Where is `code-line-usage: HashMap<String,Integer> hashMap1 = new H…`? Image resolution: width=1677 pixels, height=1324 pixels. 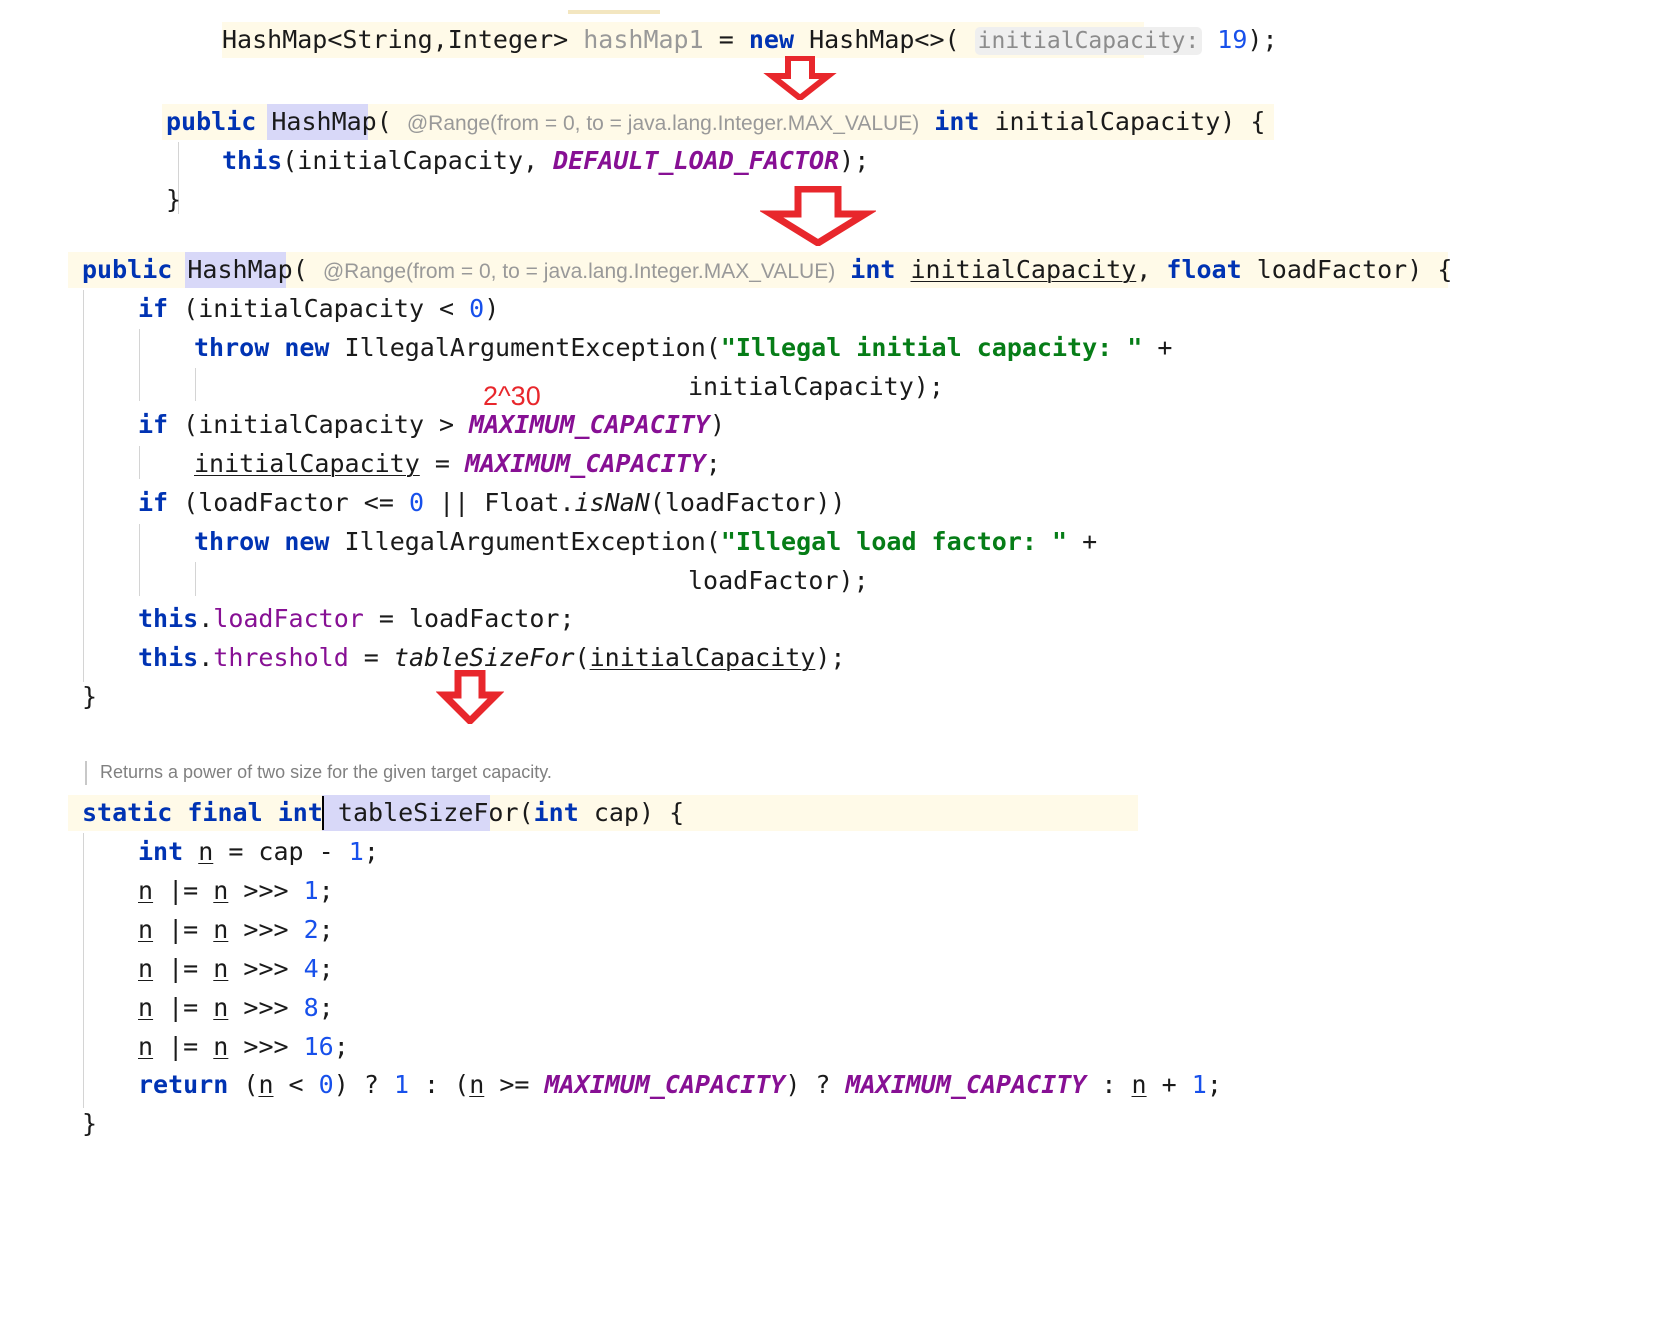 code-line-usage: HashMap<String,Integer> hashMap1 = new H… is located at coordinates (750, 40).